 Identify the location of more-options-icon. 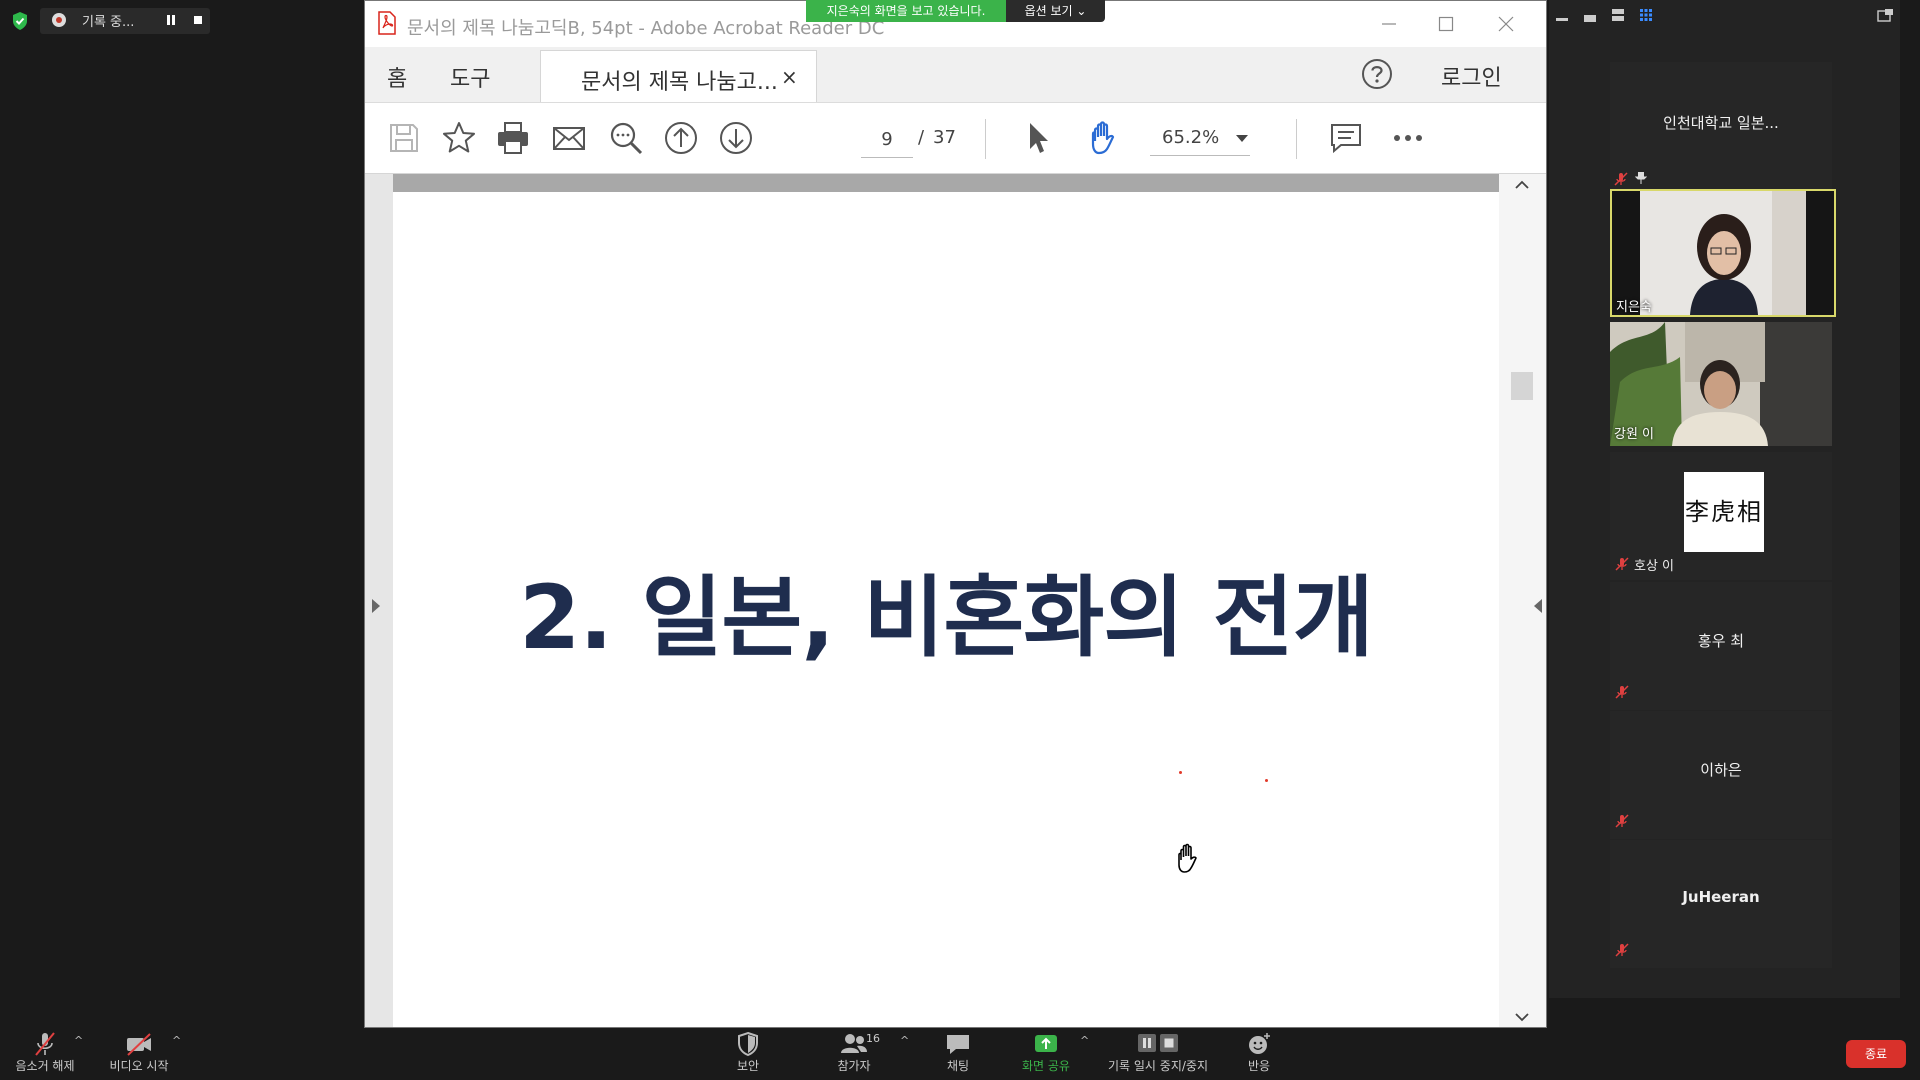
(1408, 138).